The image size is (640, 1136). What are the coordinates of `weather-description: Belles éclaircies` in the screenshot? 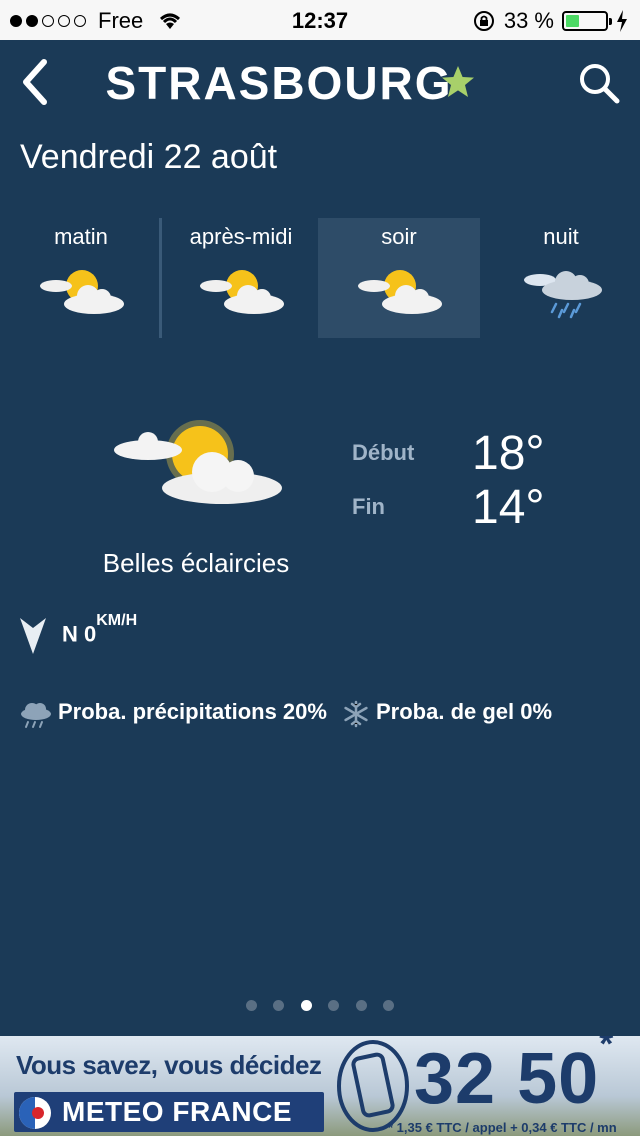 It's located at (196, 563).